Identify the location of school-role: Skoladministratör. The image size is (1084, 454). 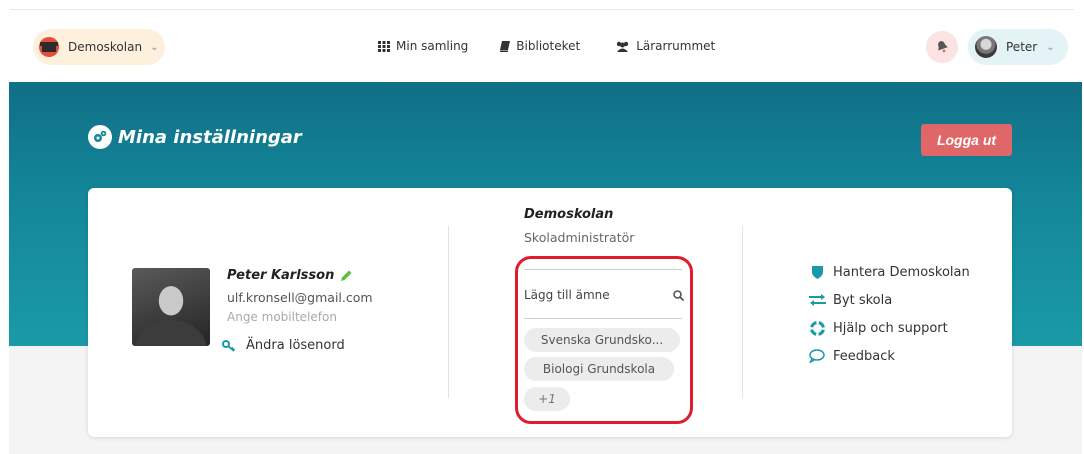
(579, 237).